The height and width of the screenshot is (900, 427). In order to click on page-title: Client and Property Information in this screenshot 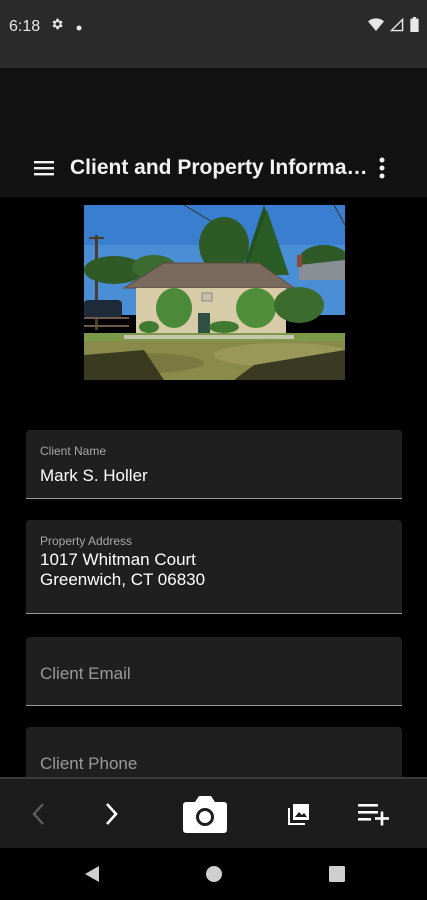, I will do `click(220, 167)`.